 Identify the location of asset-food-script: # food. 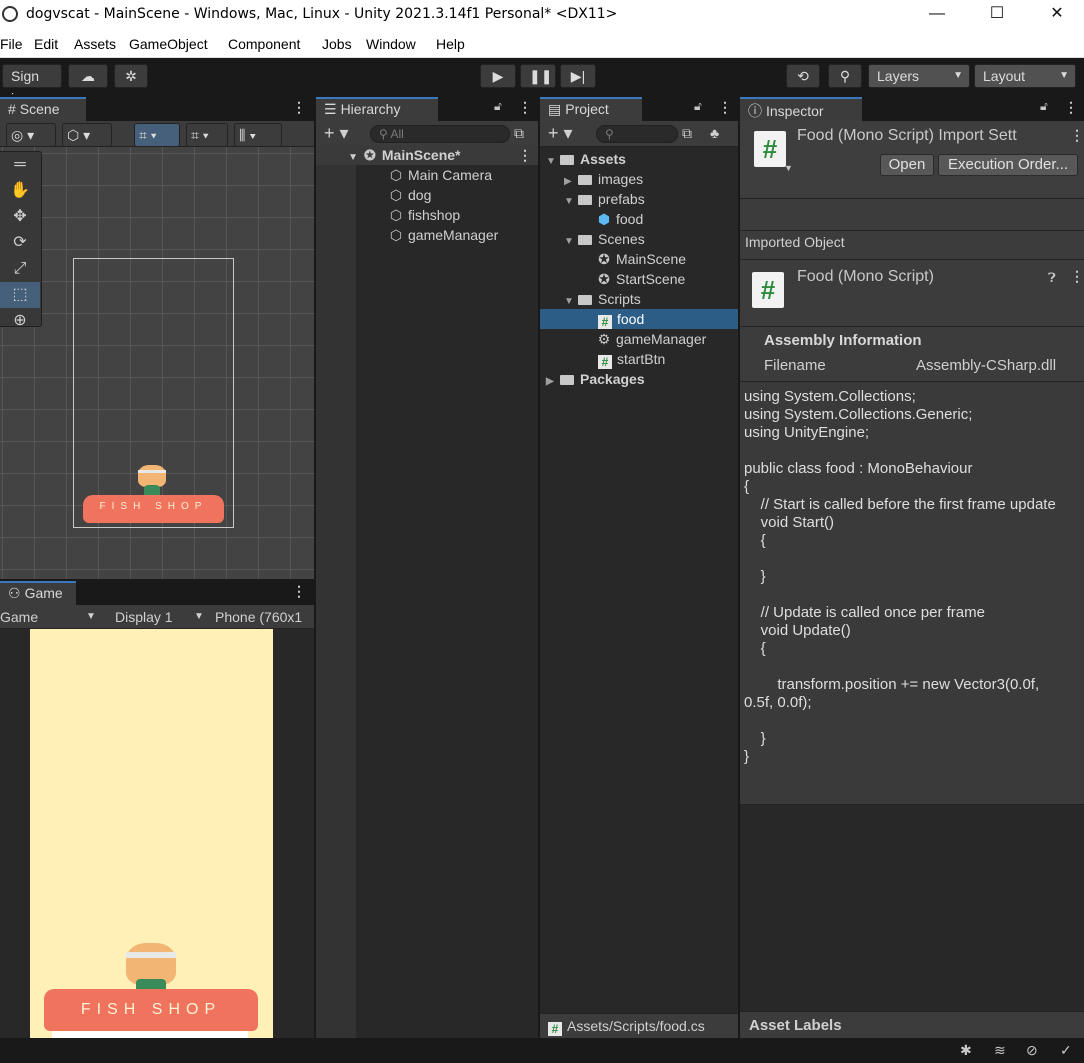
(639, 319).